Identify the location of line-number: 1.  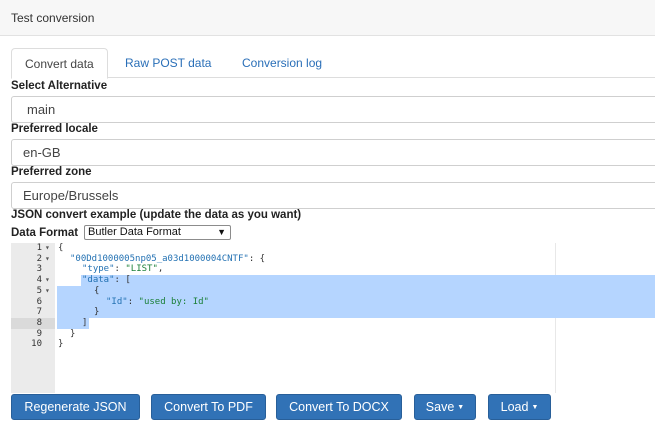
(39, 248).